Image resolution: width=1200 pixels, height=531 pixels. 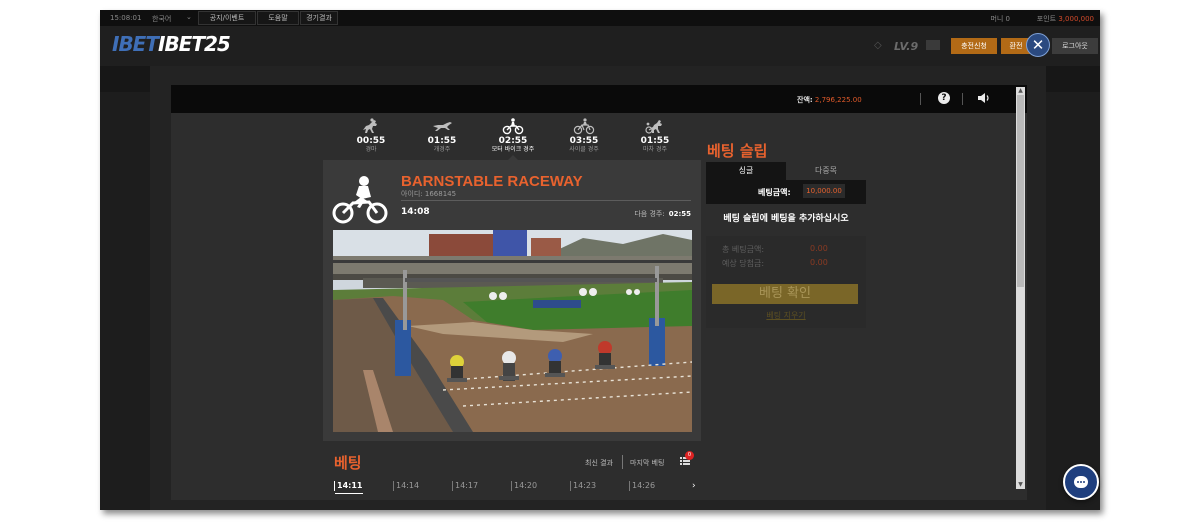 I want to click on race-video, so click(x=512, y=331).